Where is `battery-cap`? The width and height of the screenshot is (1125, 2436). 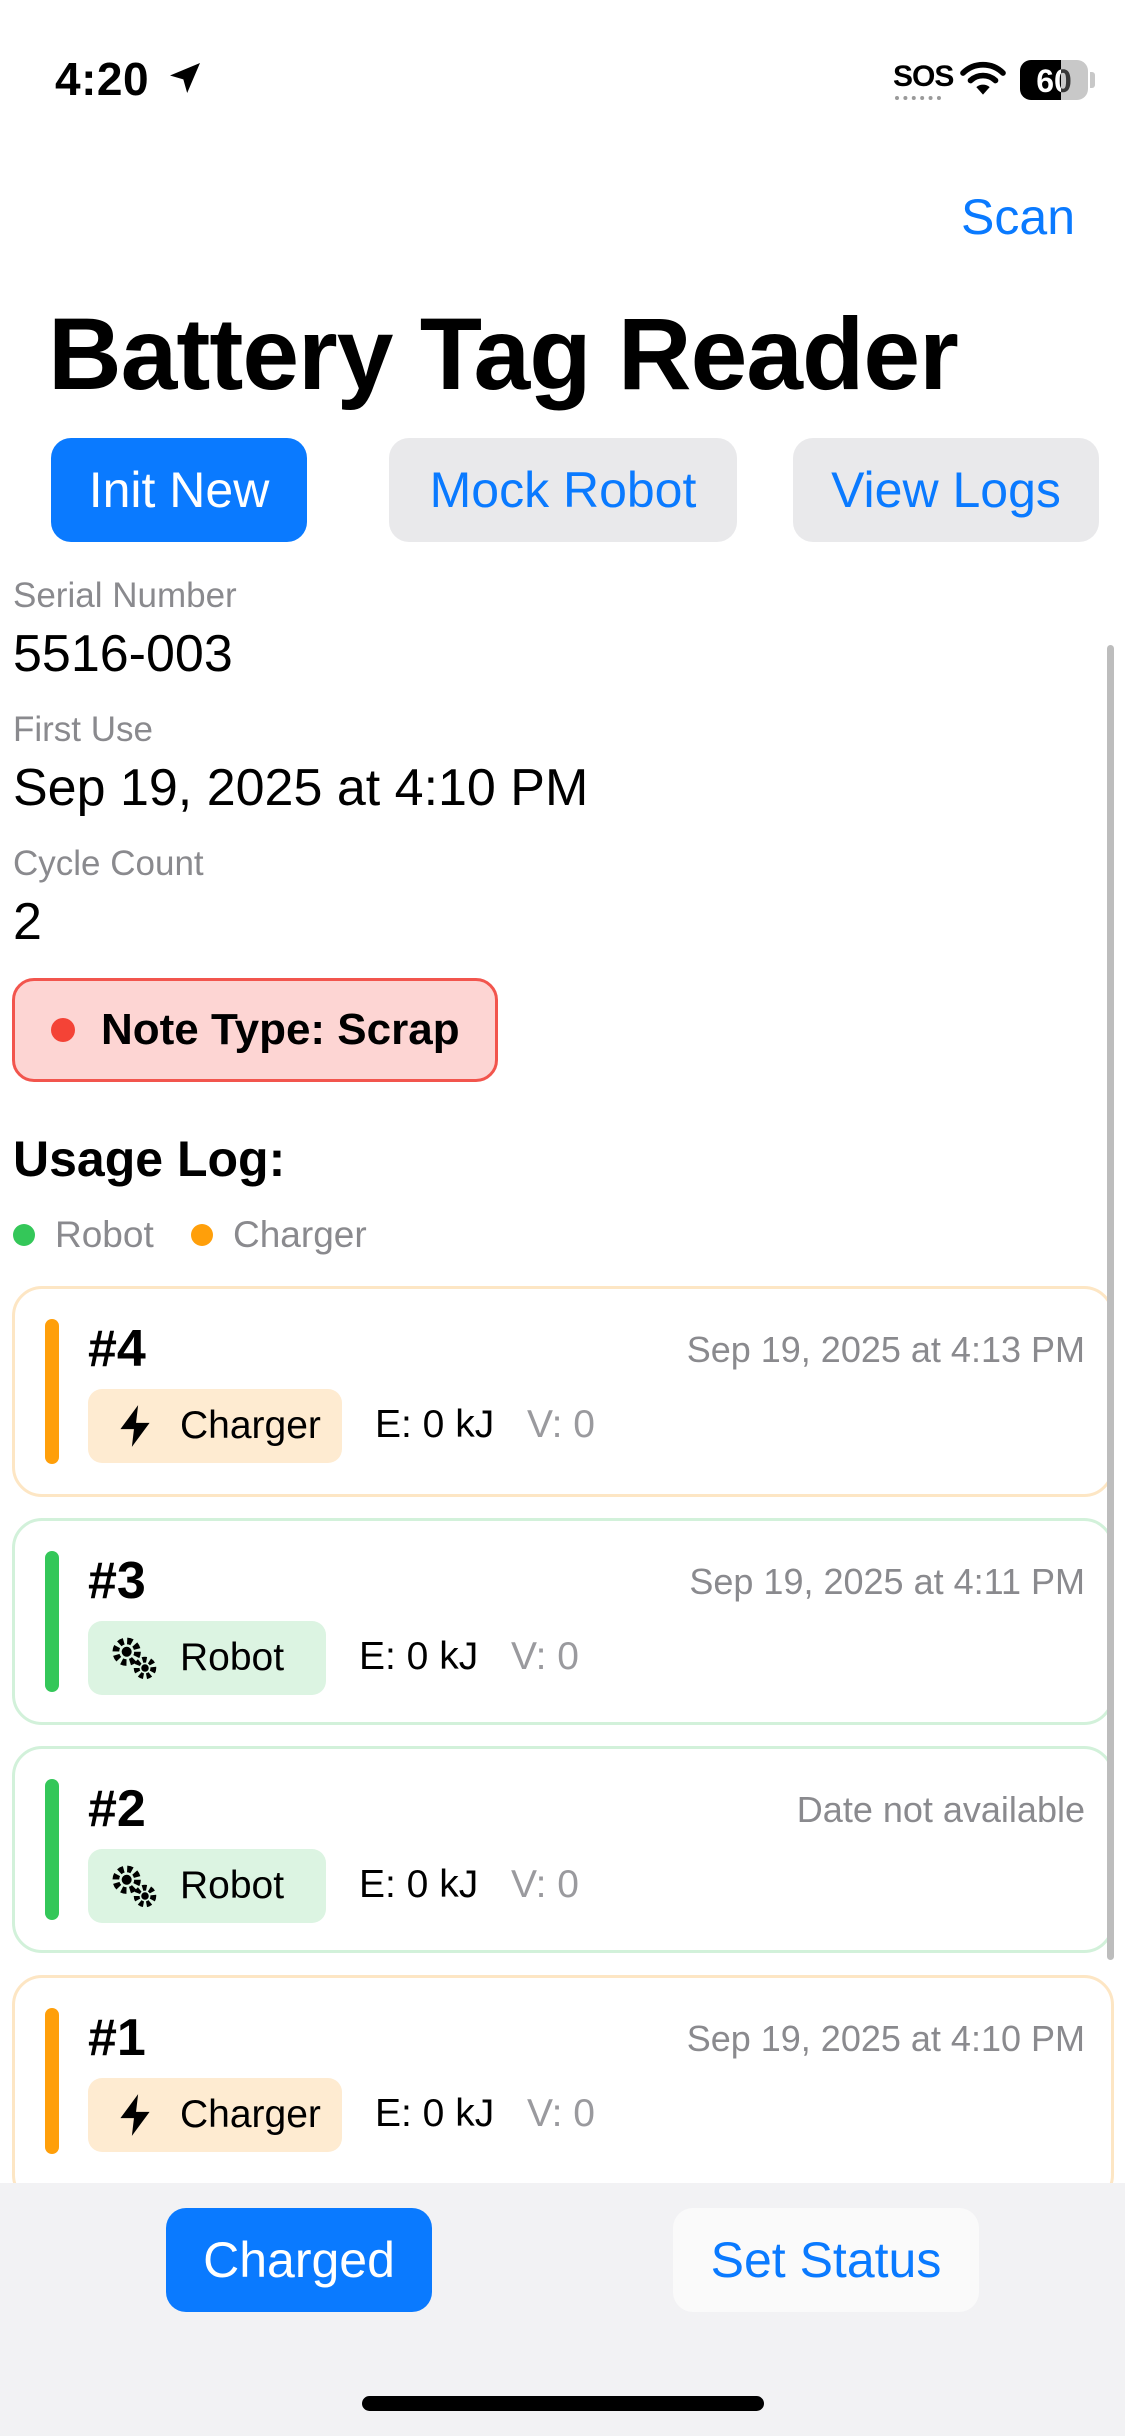
battery-cap is located at coordinates (1092, 80).